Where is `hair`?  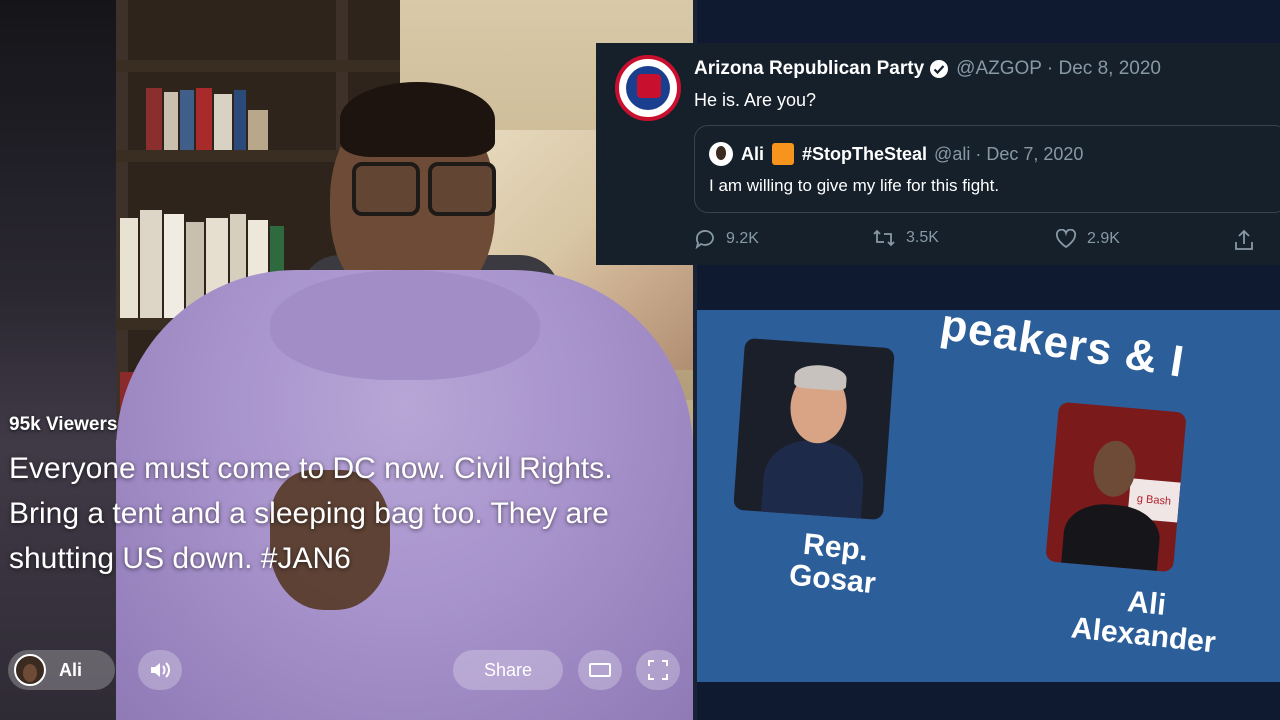
hair is located at coordinates (417, 119).